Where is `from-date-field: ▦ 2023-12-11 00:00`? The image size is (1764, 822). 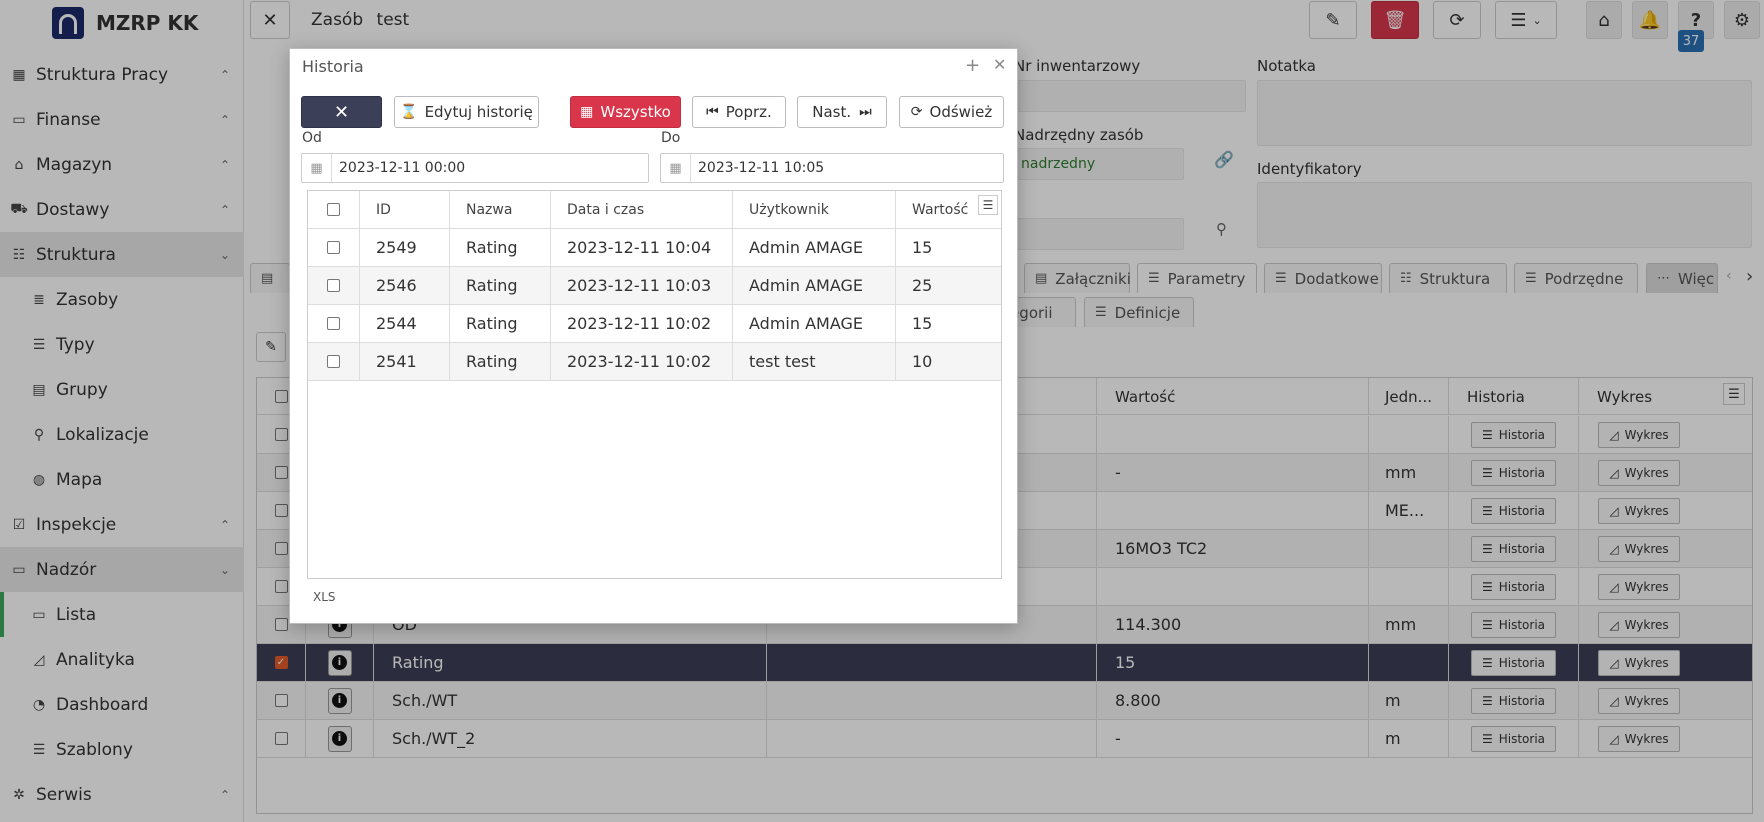
from-date-field: ▦ 2023-12-11 00:00 is located at coordinates (475, 168).